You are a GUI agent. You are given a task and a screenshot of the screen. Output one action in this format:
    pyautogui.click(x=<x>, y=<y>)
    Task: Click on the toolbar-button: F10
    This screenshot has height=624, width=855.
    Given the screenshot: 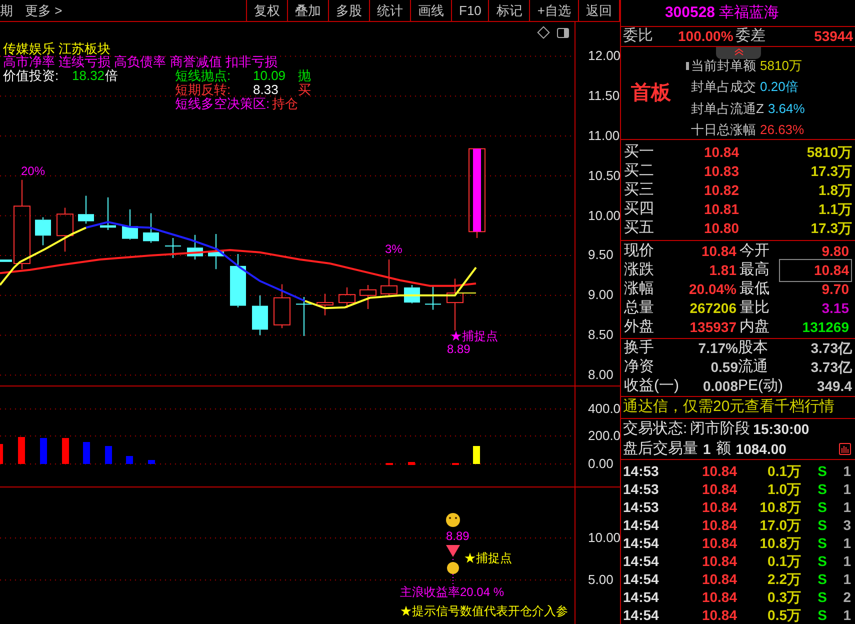 What is the action you would take?
    pyautogui.click(x=469, y=10)
    